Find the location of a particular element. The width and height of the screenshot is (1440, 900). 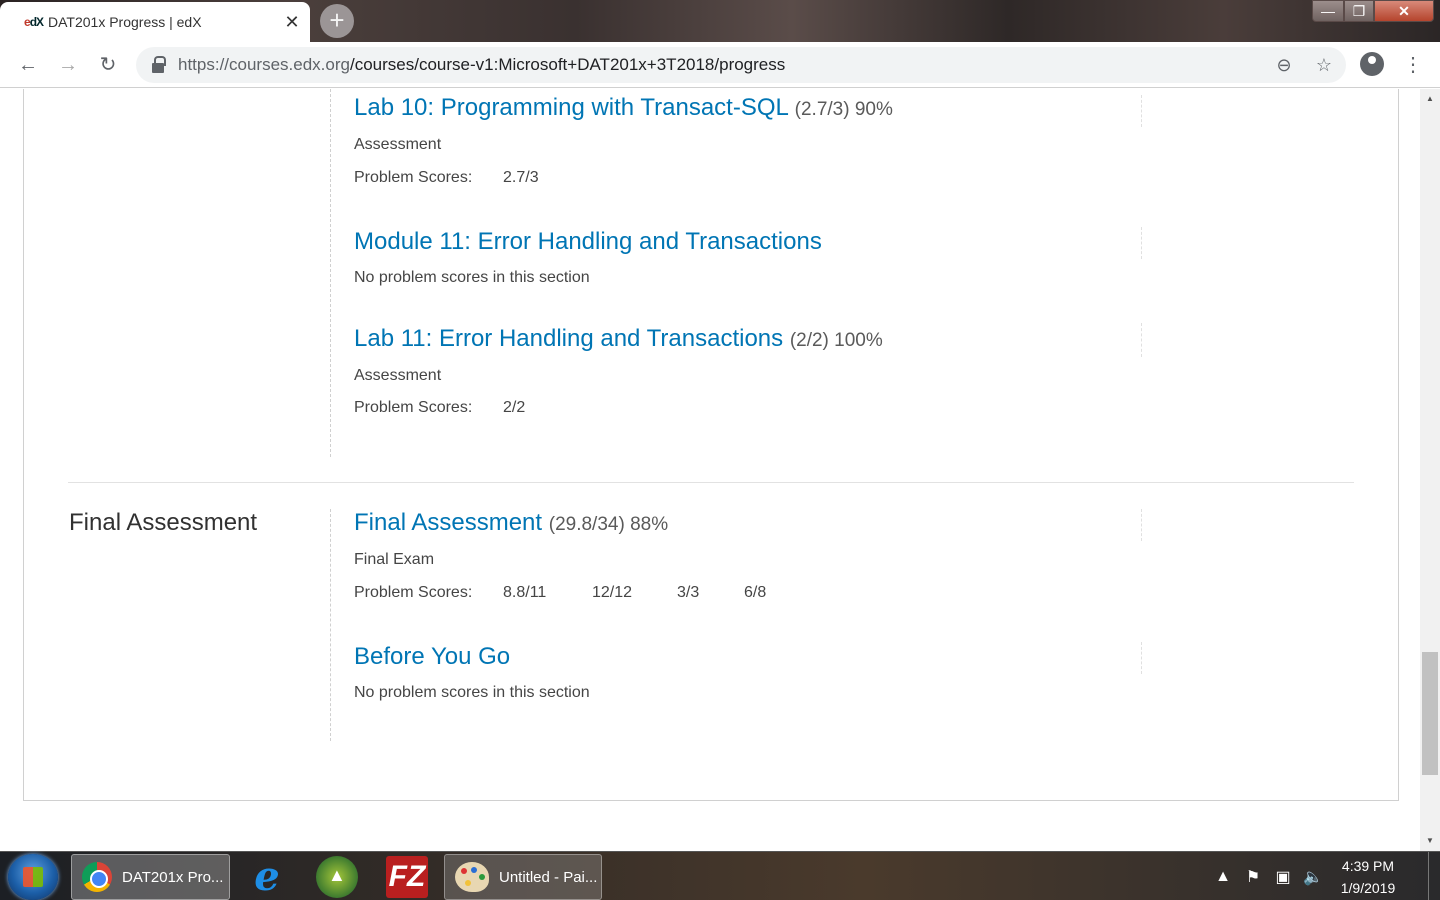

system-clock: 4:39 PM 1/9/2019 is located at coordinates (1368, 877).